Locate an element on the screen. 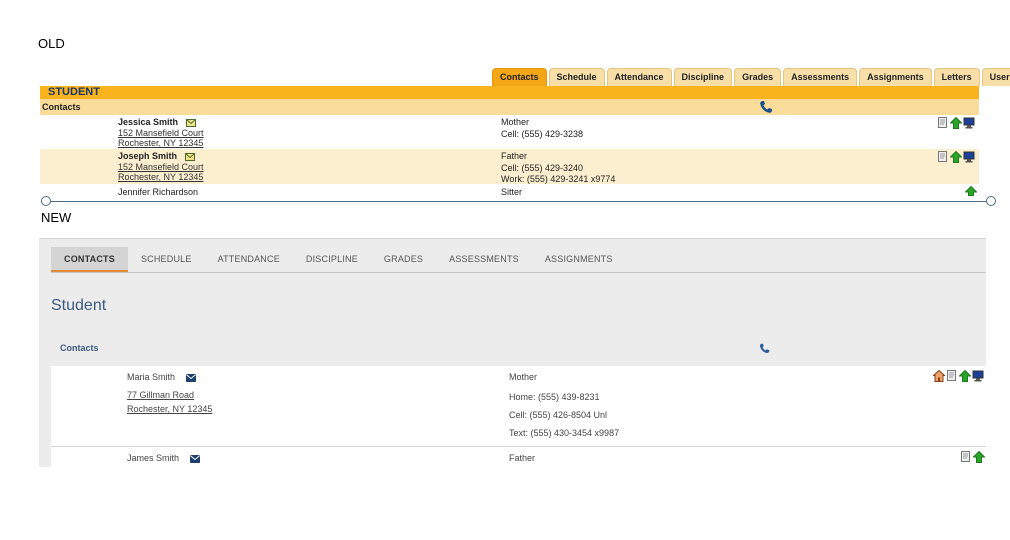 The image size is (1010, 540). old-contacts-label: Contacts is located at coordinates (61, 107).